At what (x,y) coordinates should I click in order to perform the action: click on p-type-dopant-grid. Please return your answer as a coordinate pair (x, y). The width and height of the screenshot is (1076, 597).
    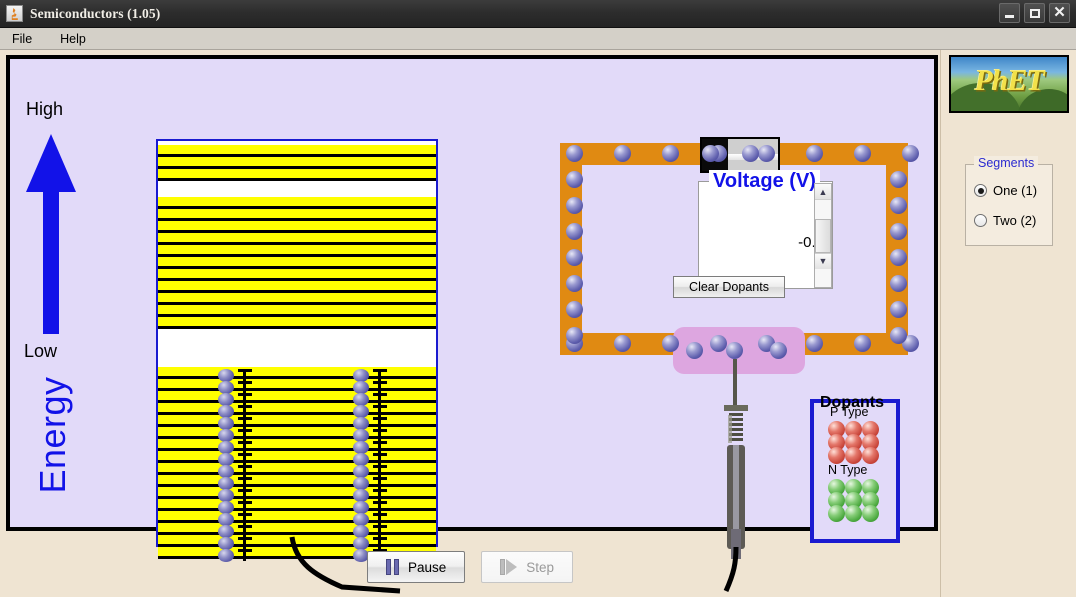
    Looking at the image, I should click on (853, 442).